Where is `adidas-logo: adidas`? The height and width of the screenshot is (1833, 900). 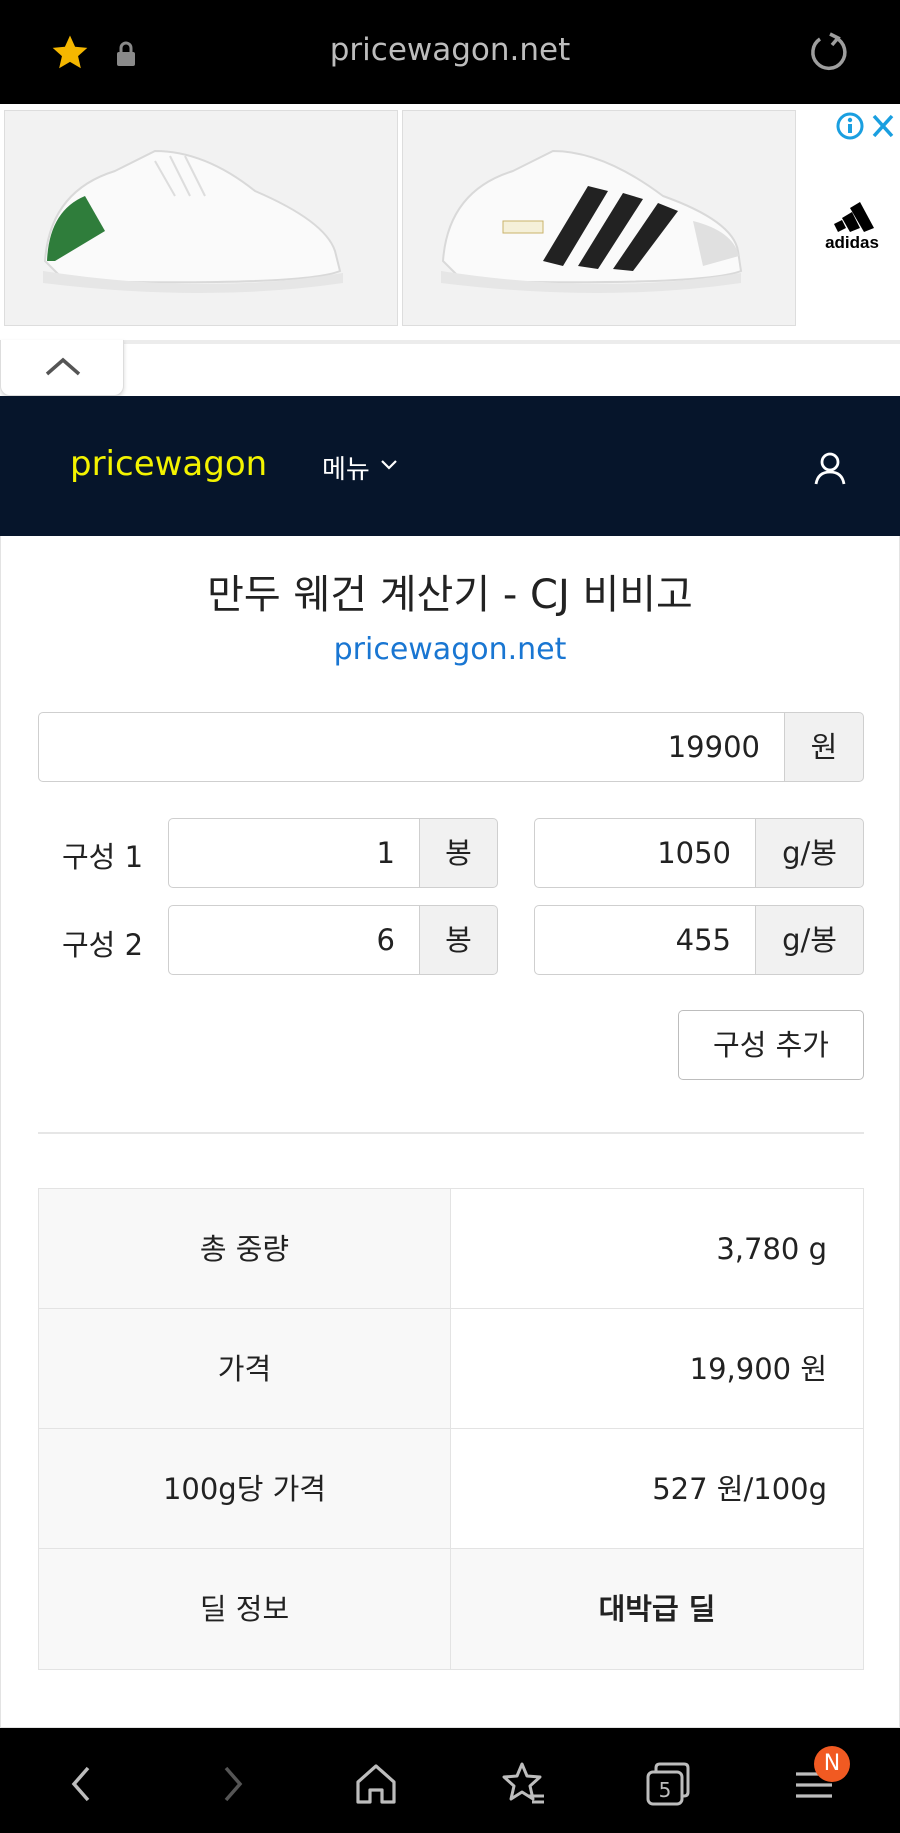
adidas-logo: adidas is located at coordinates (852, 227).